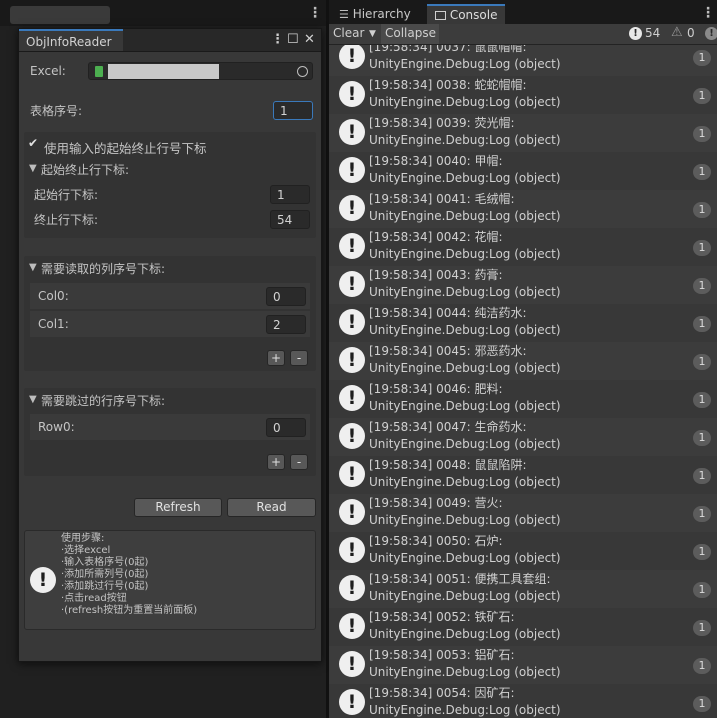 The image size is (717, 718). What do you see at coordinates (48, 71) in the screenshot?
I see `excel-label: Excel:` at bounding box center [48, 71].